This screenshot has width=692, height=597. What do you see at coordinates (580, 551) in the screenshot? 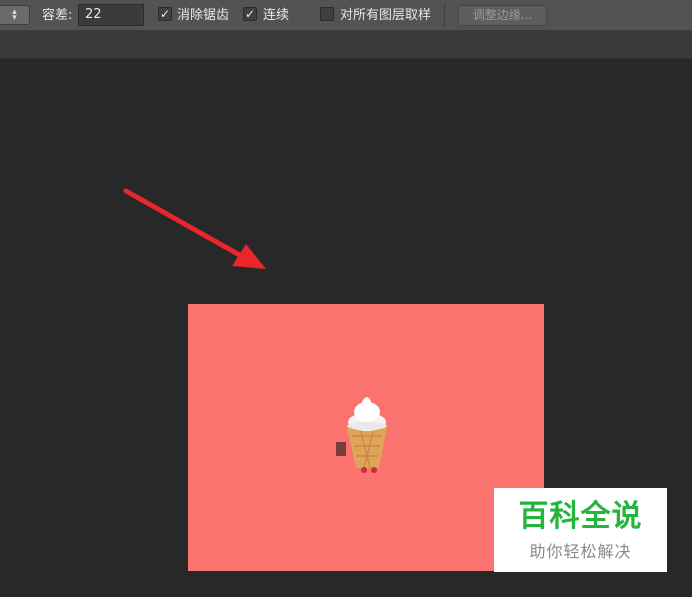
I see `watermark-subtitle: 助你轻松解决` at bounding box center [580, 551].